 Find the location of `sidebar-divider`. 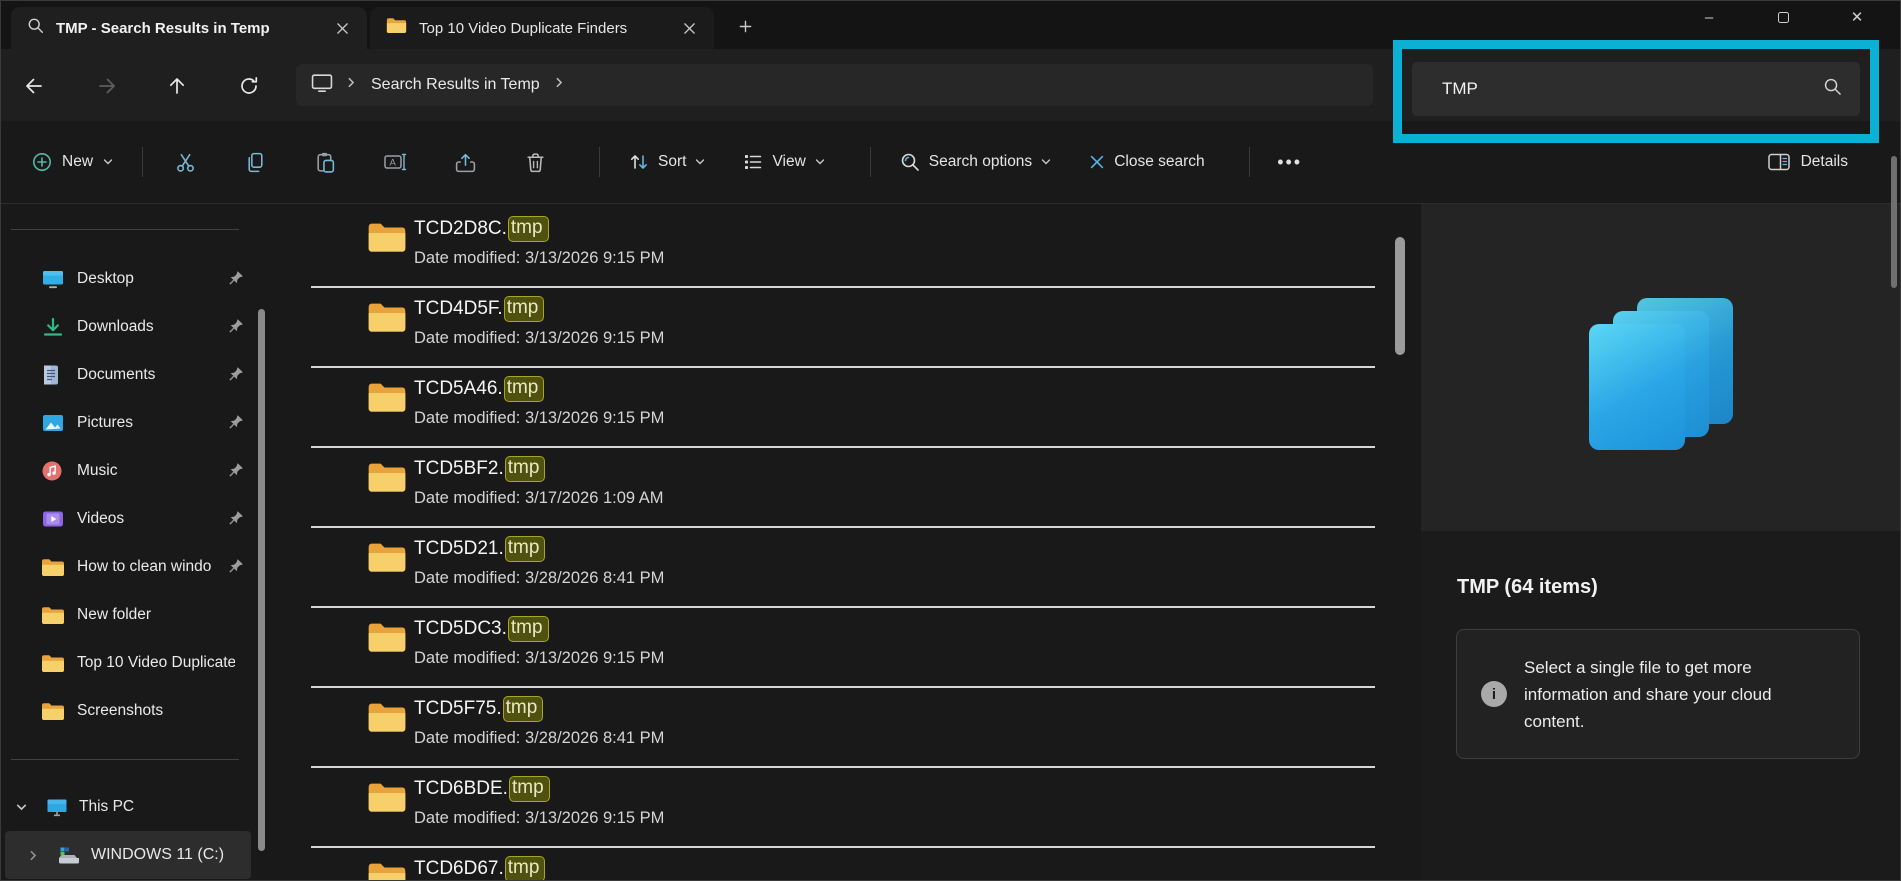

sidebar-divider is located at coordinates (125, 759).